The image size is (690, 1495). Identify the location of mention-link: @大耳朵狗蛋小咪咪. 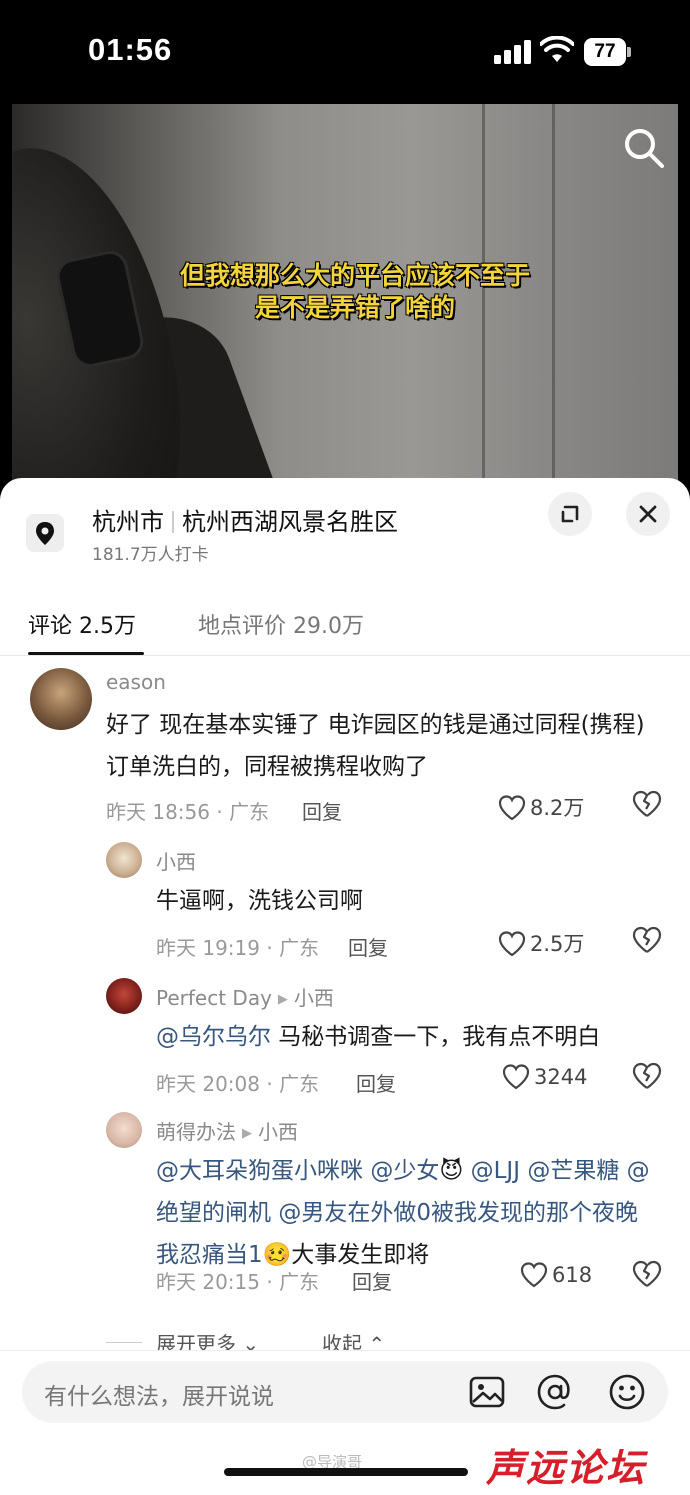
(259, 1171).